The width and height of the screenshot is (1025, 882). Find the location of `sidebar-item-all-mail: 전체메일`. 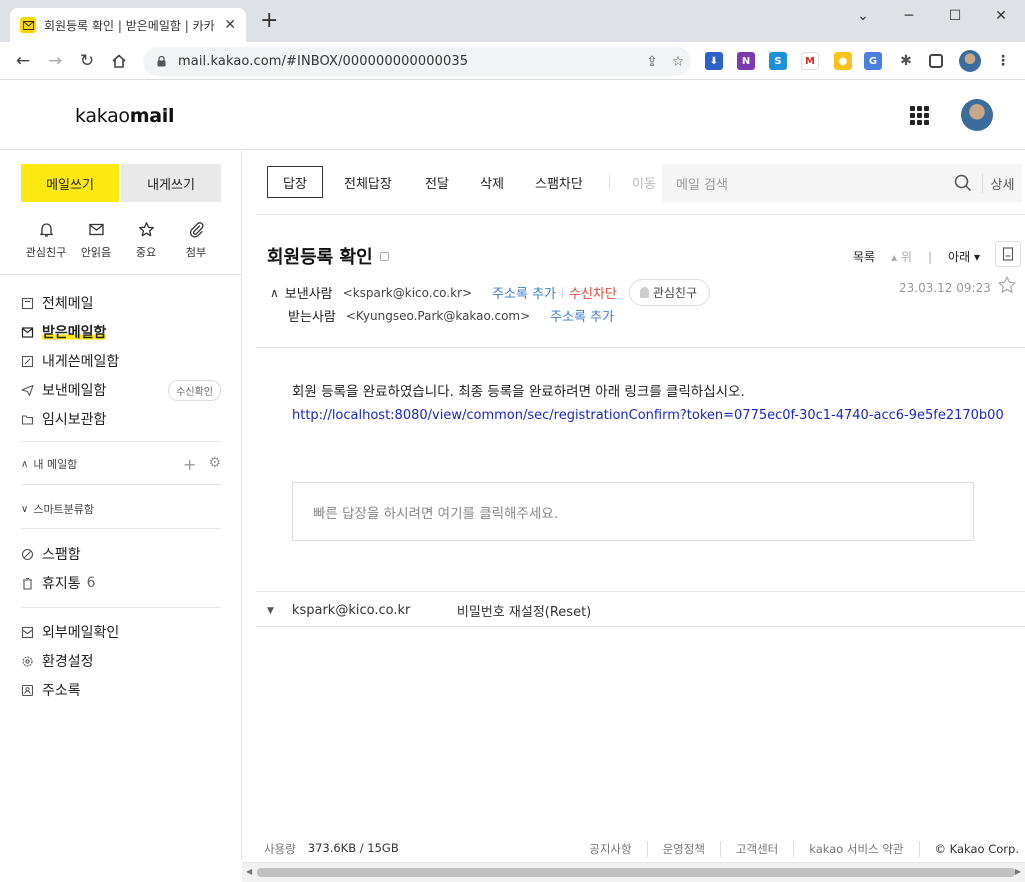

sidebar-item-all-mail: 전체메일 is located at coordinates (121, 303).